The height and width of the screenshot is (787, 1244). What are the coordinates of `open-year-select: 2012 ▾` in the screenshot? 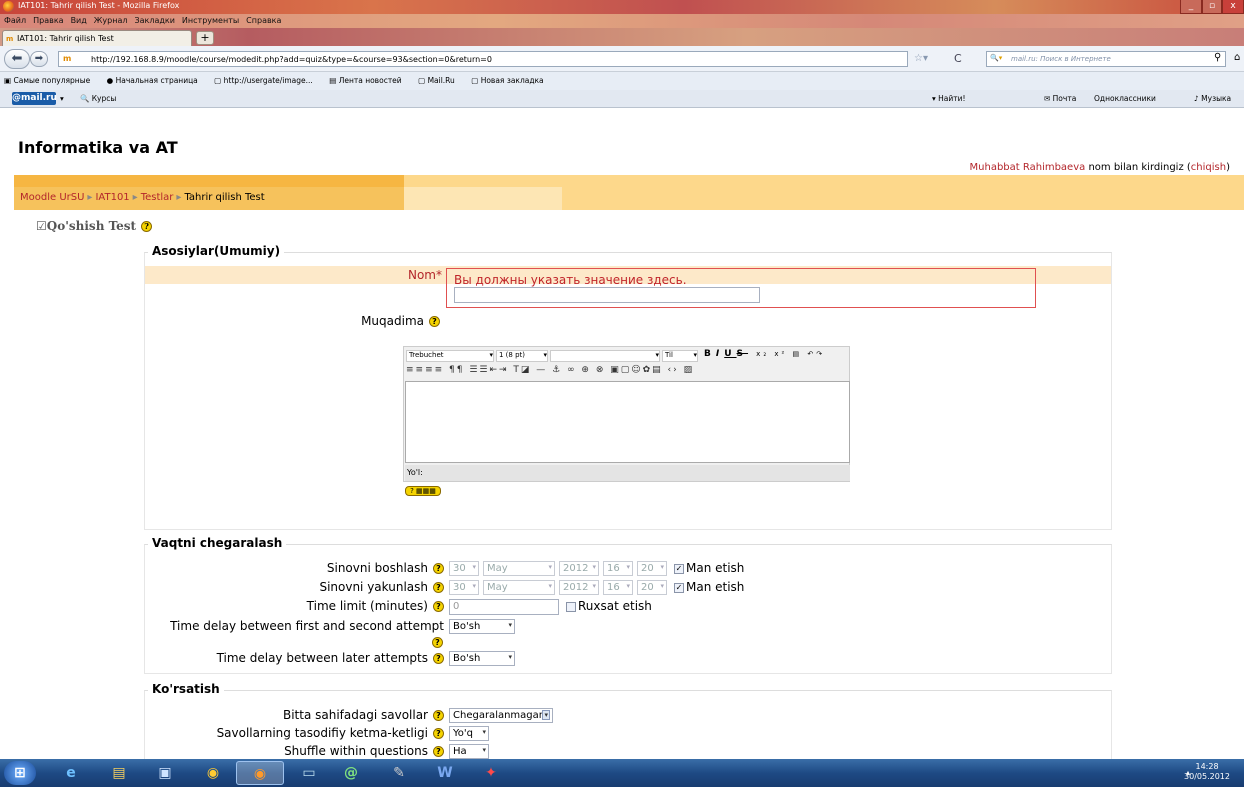 It's located at (579, 568).